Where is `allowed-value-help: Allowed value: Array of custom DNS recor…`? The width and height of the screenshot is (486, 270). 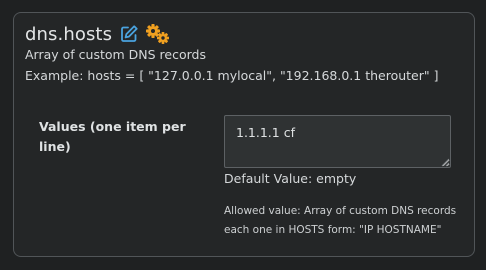
allowed-value-help: Allowed value: Array of custom DNS recor… is located at coordinates (344, 221).